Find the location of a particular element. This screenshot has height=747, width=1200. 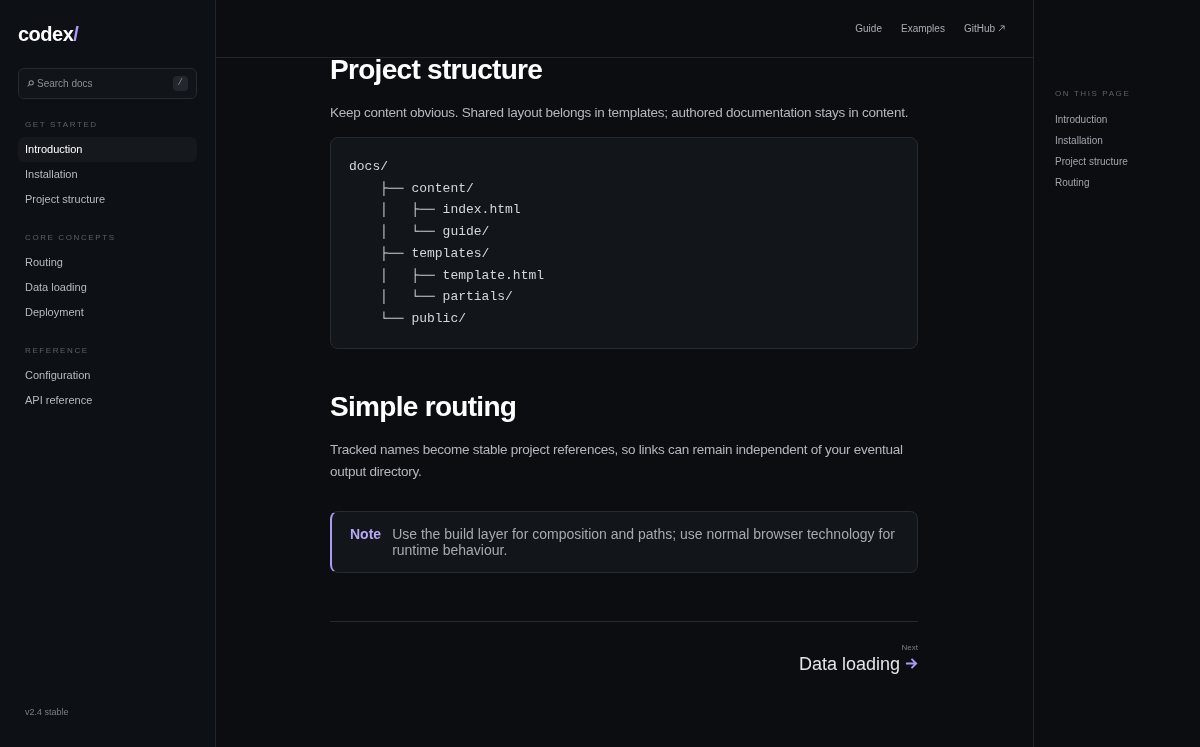

code-block: docs/ ├── content/ │ ├── index.html │ └── guide/ ├── templates/ │ ├── template.html │ └── partials/ └── public/ is located at coordinates (624, 243).